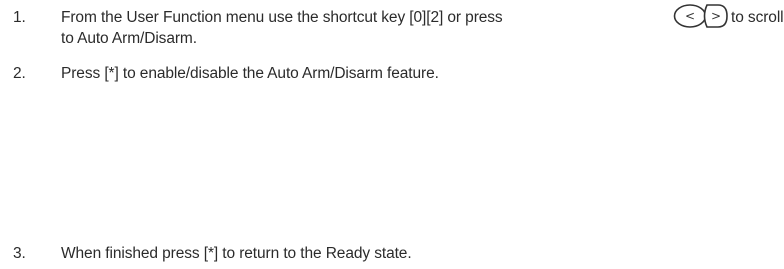 The width and height of the screenshot is (784, 269). I want to click on step-1-text-line2: to Auto Arm/Disarm., so click(129, 38).